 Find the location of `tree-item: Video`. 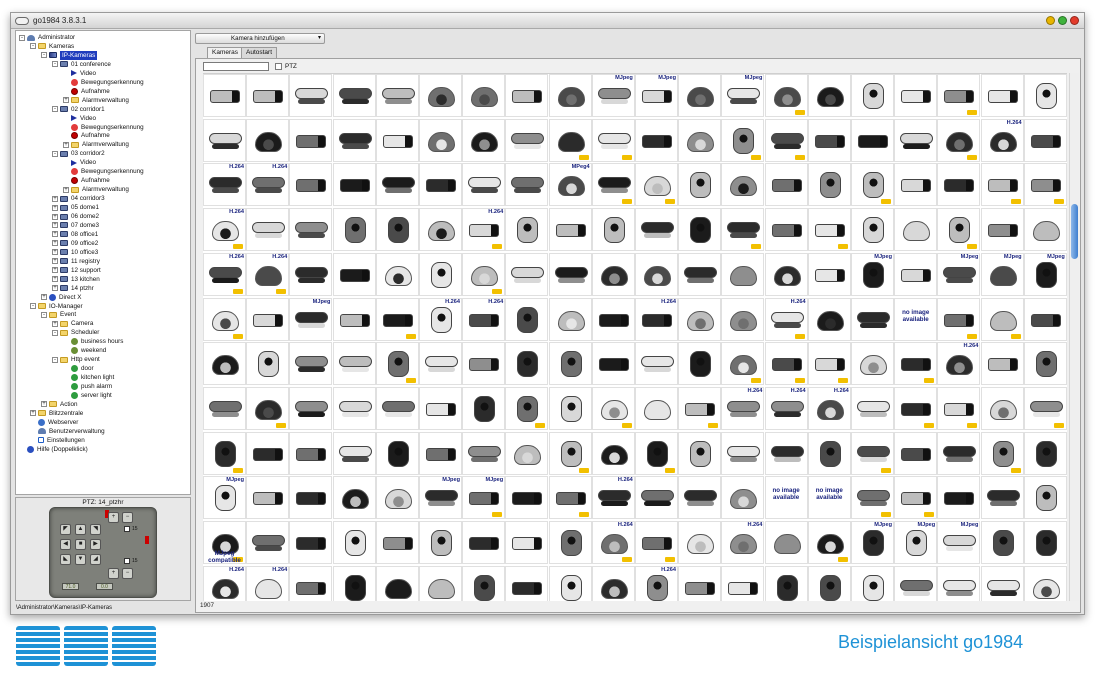

tree-item: Video is located at coordinates (79, 162).